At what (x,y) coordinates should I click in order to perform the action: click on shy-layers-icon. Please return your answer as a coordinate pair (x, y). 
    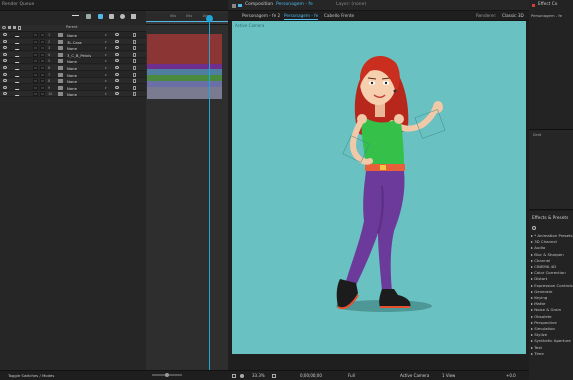
    Looking at the image, I should click on (100, 16).